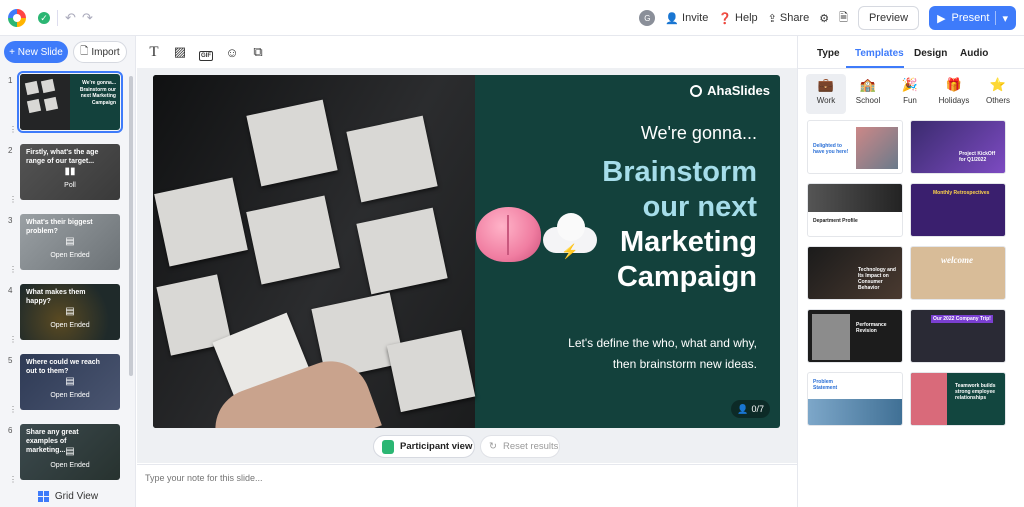 This screenshot has width=1024, height=507. Describe the element at coordinates (958, 273) in the screenshot. I see `template-card: welcome` at that location.